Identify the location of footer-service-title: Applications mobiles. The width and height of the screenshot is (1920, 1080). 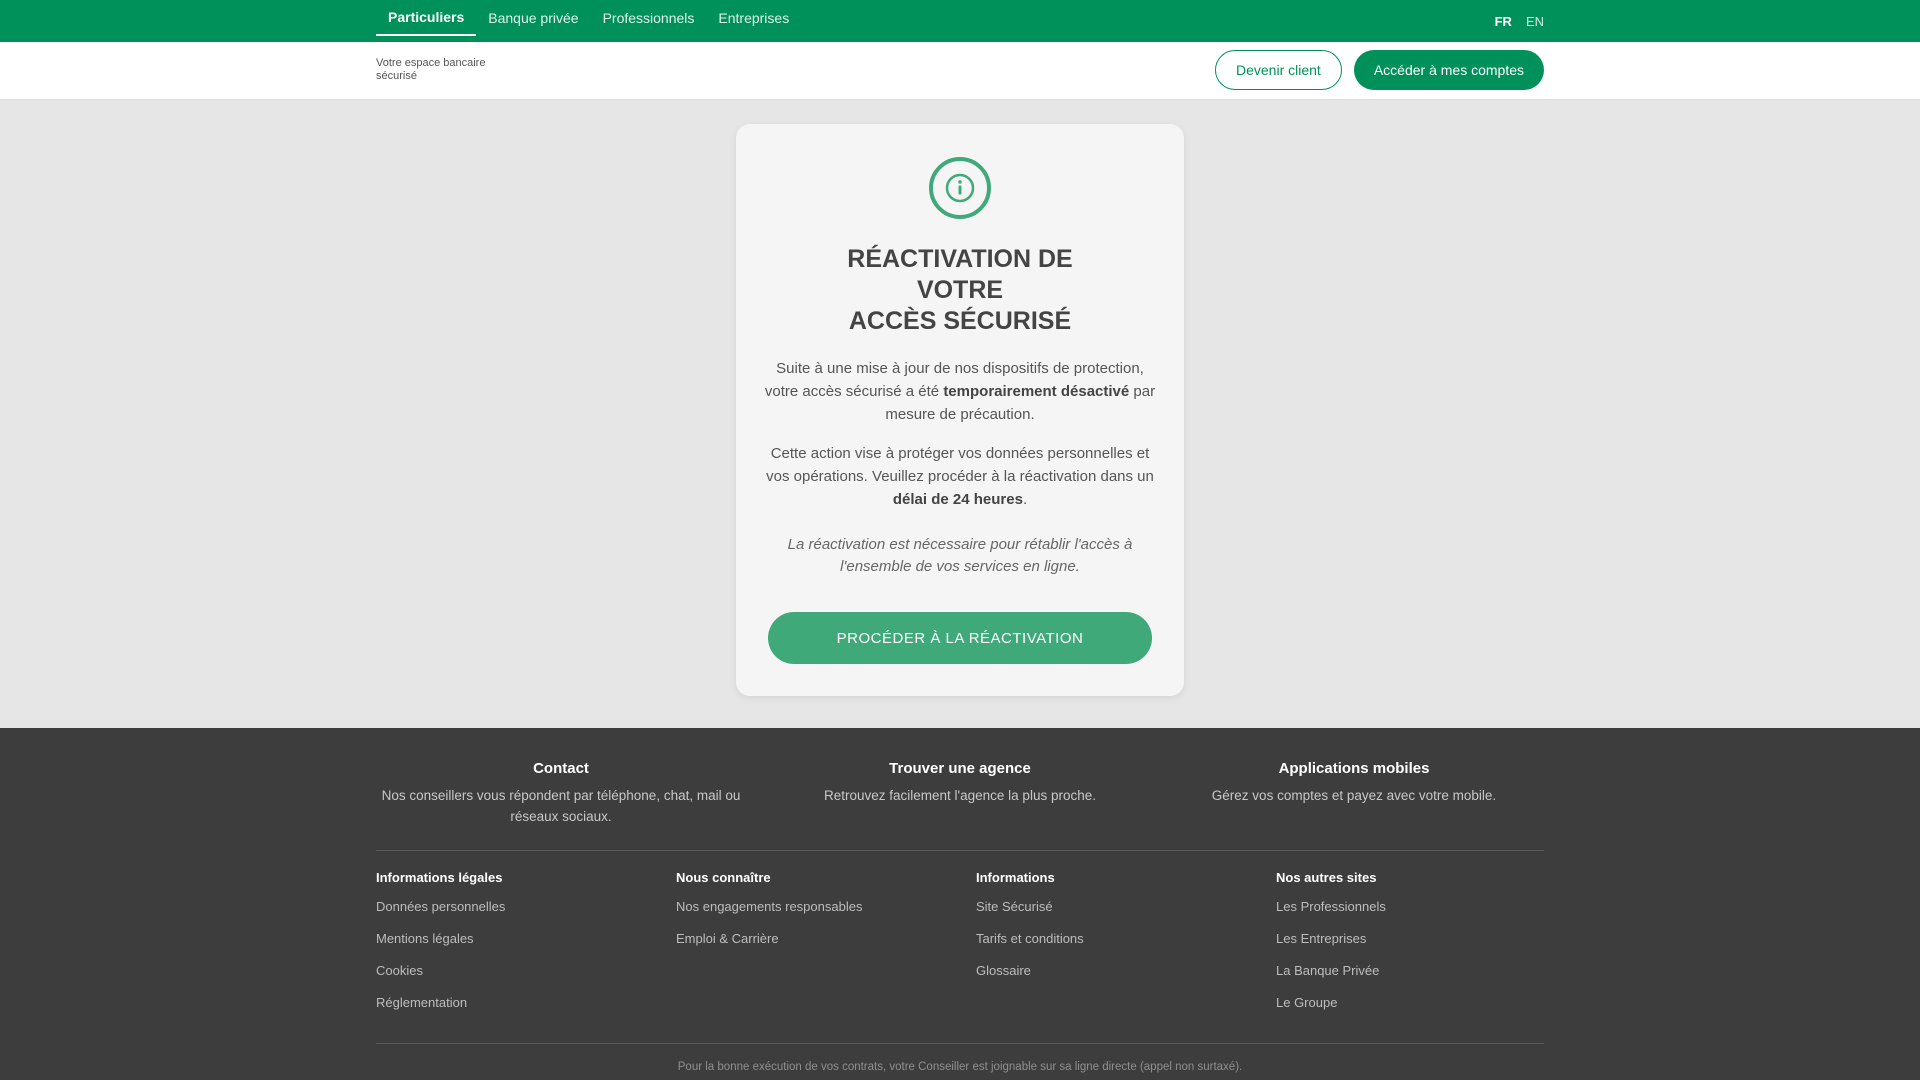
(1354, 768).